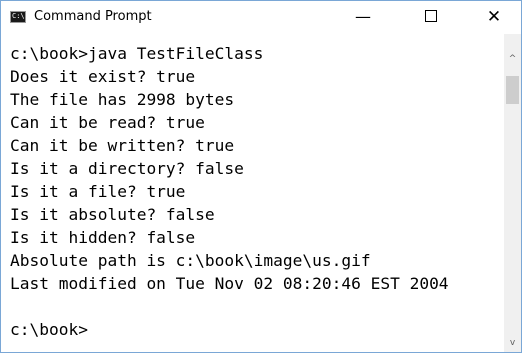 The image size is (522, 353). What do you see at coordinates (112, 214) in the screenshot?
I see `console-line: Is it absolute? false` at bounding box center [112, 214].